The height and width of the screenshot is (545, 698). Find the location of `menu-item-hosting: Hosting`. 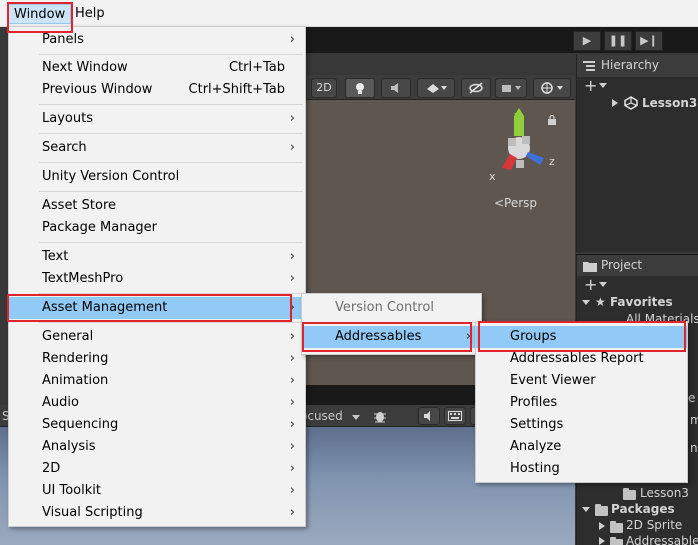

menu-item-hosting: Hosting is located at coordinates (581, 469).